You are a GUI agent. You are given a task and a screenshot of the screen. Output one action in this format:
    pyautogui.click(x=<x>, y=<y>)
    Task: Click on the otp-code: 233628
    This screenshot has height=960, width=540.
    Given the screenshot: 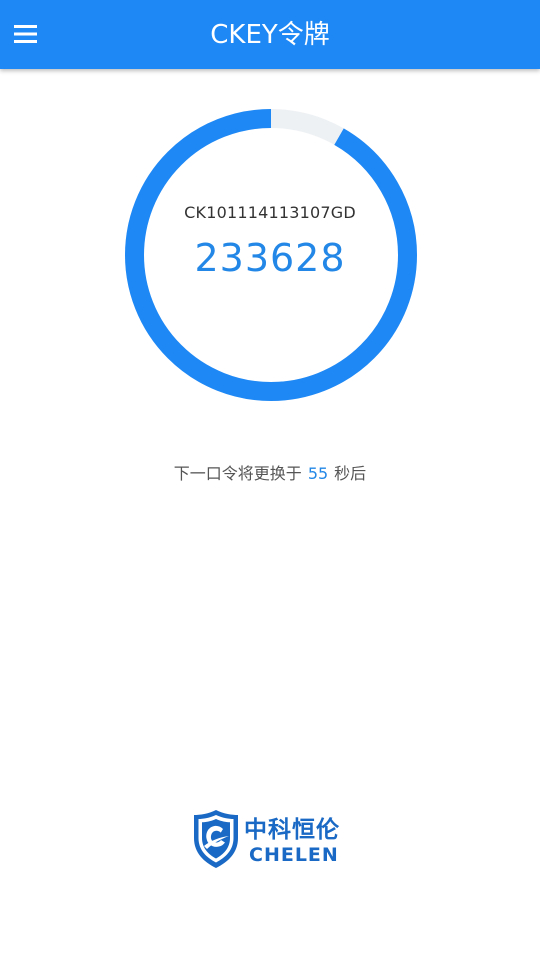 What is the action you would take?
    pyautogui.click(x=270, y=258)
    